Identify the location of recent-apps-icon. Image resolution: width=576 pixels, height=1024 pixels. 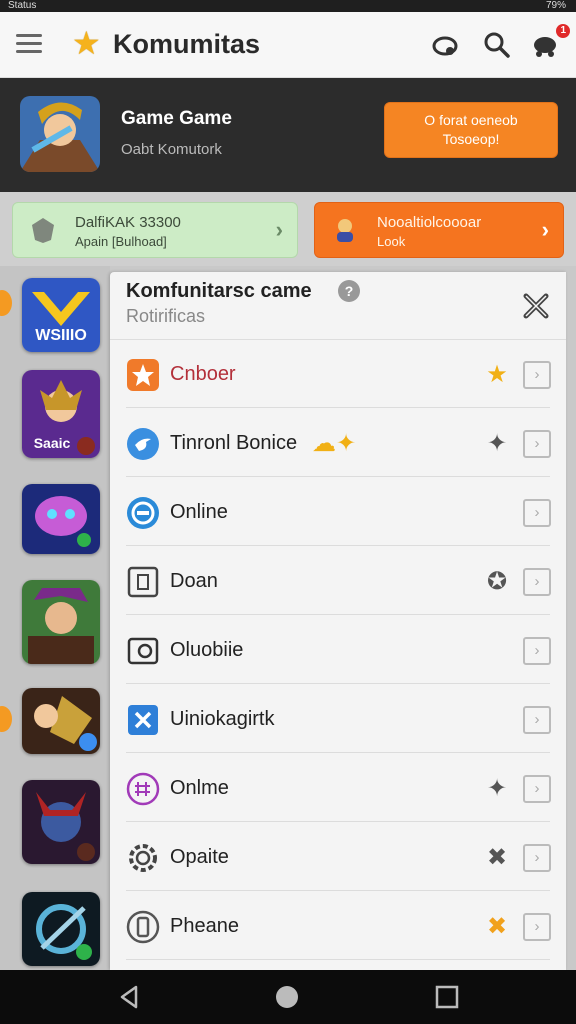
(447, 997).